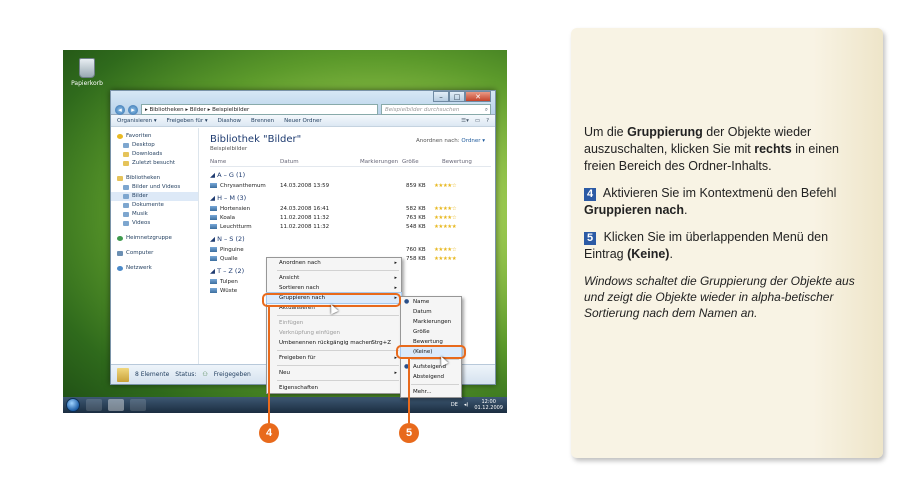 The width and height of the screenshot is (900, 480). What do you see at coordinates (431, 302) in the screenshot?
I see `group-by-name: ● Name` at bounding box center [431, 302].